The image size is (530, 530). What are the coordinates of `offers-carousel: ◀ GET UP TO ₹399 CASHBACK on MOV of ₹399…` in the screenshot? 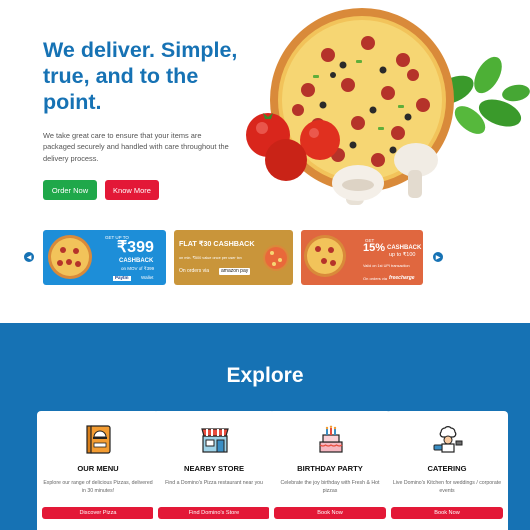 It's located at (265, 258).